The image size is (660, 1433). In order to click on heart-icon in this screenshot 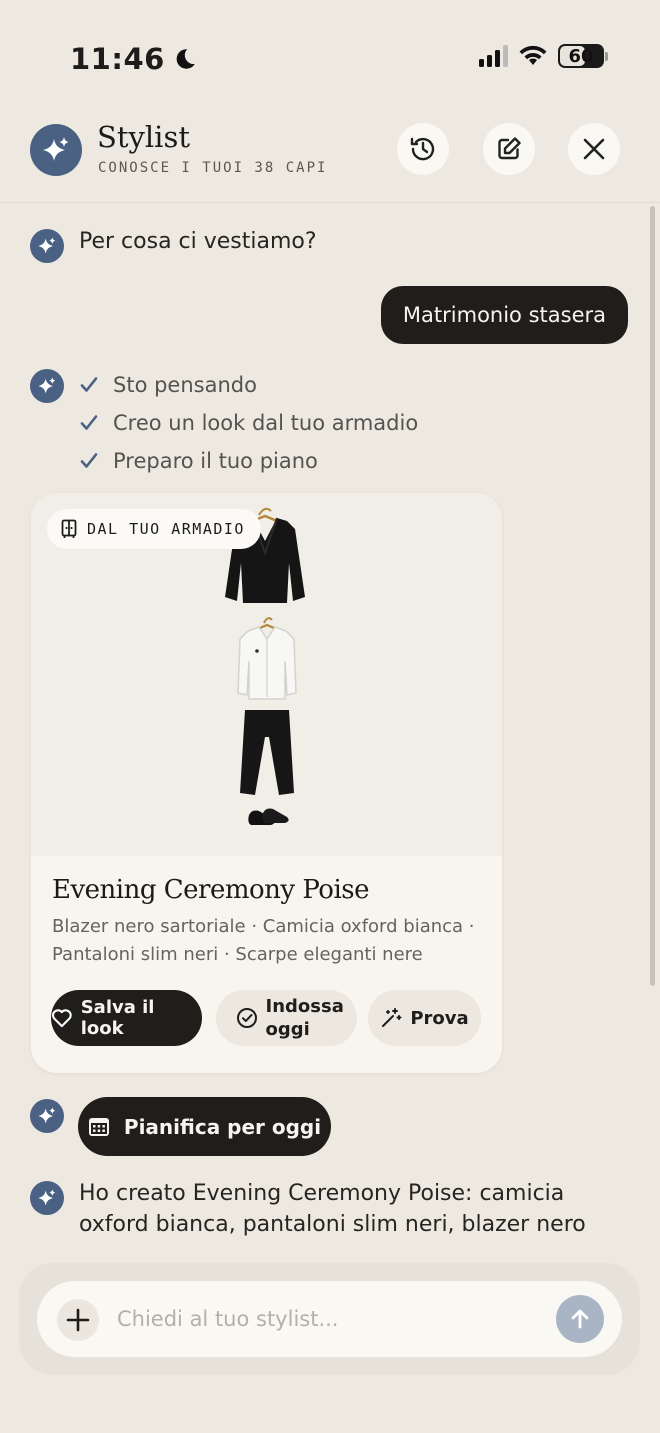, I will do `click(62, 1018)`.